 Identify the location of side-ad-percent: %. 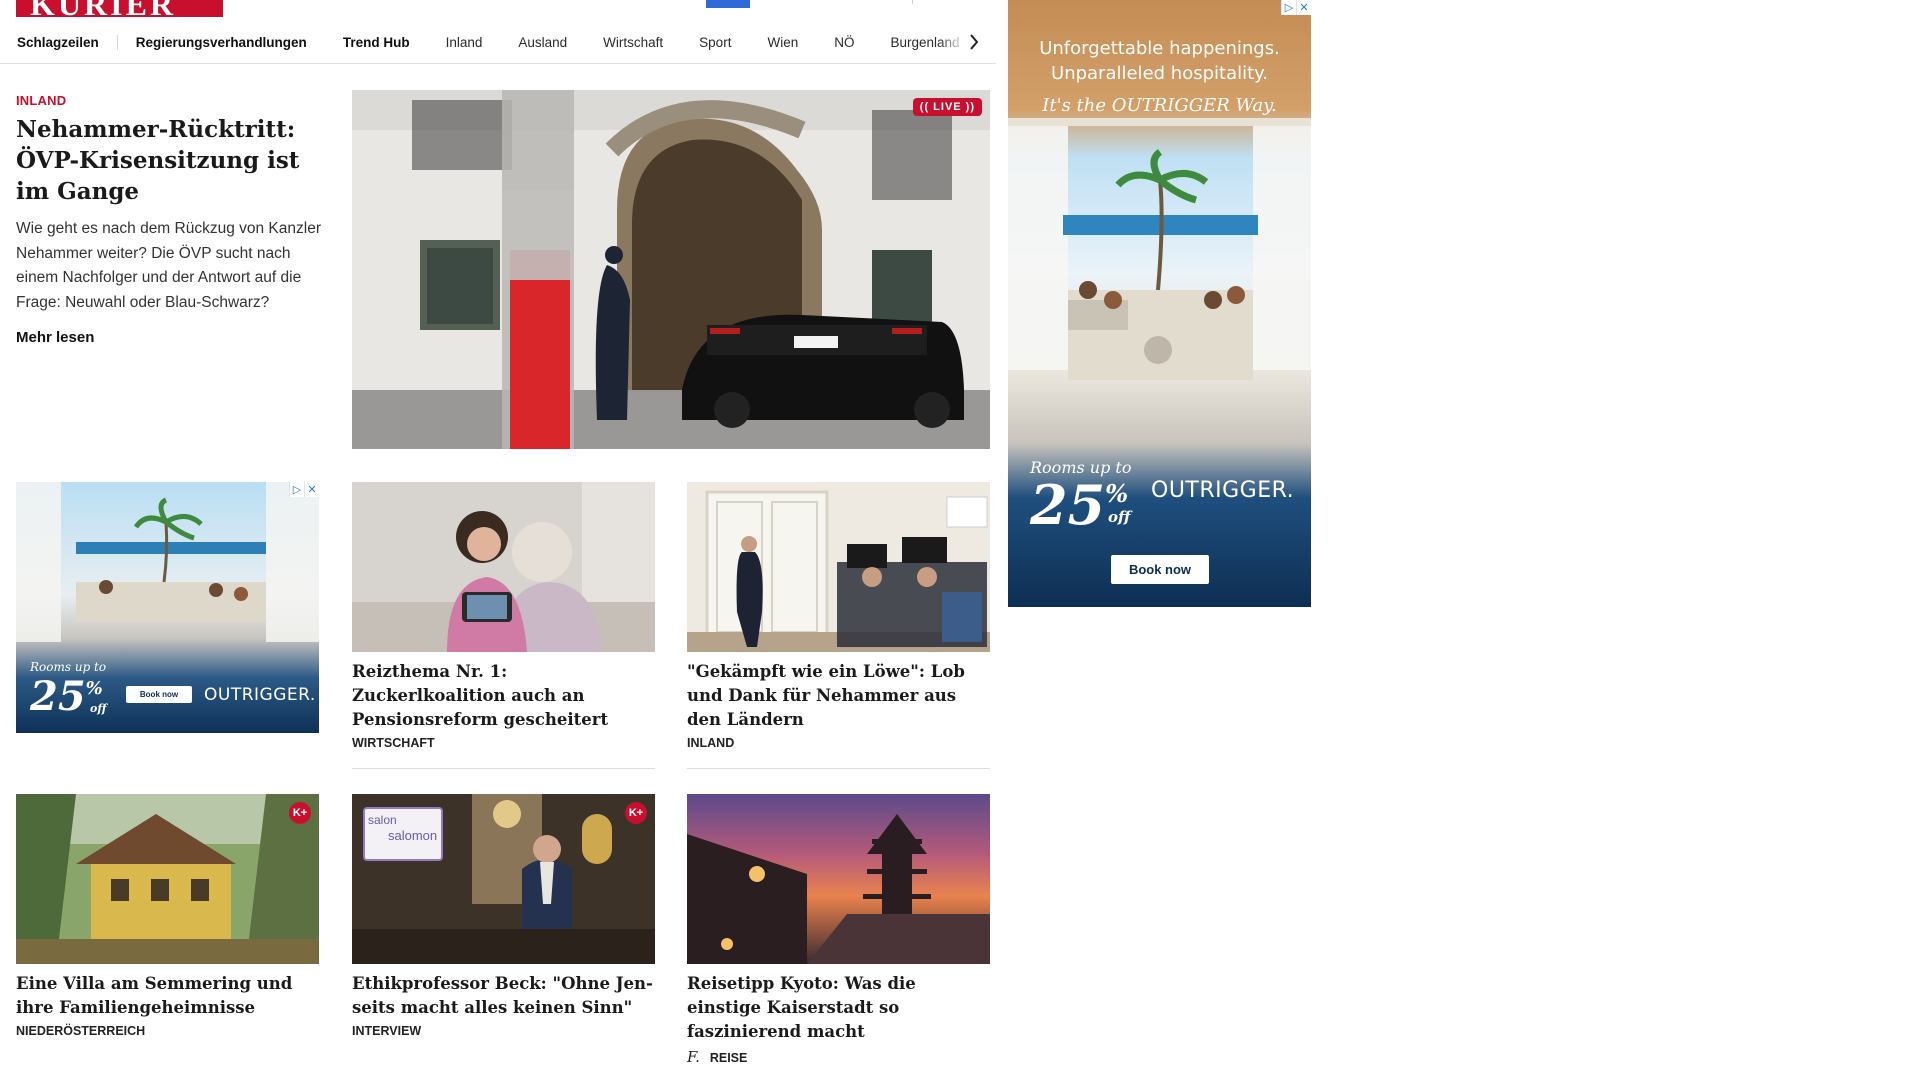
(1117, 494).